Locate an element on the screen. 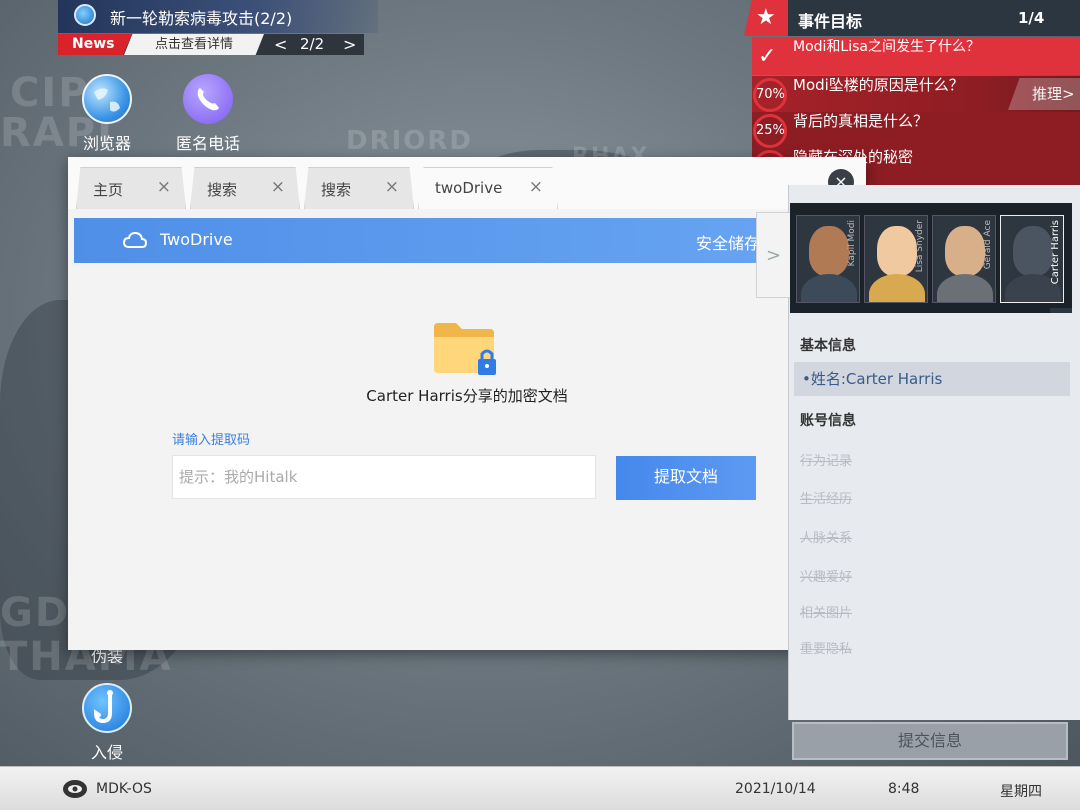 This screenshot has width=1080, height=810. desktop-icon-browser: 浏览器 is located at coordinates (107, 114).